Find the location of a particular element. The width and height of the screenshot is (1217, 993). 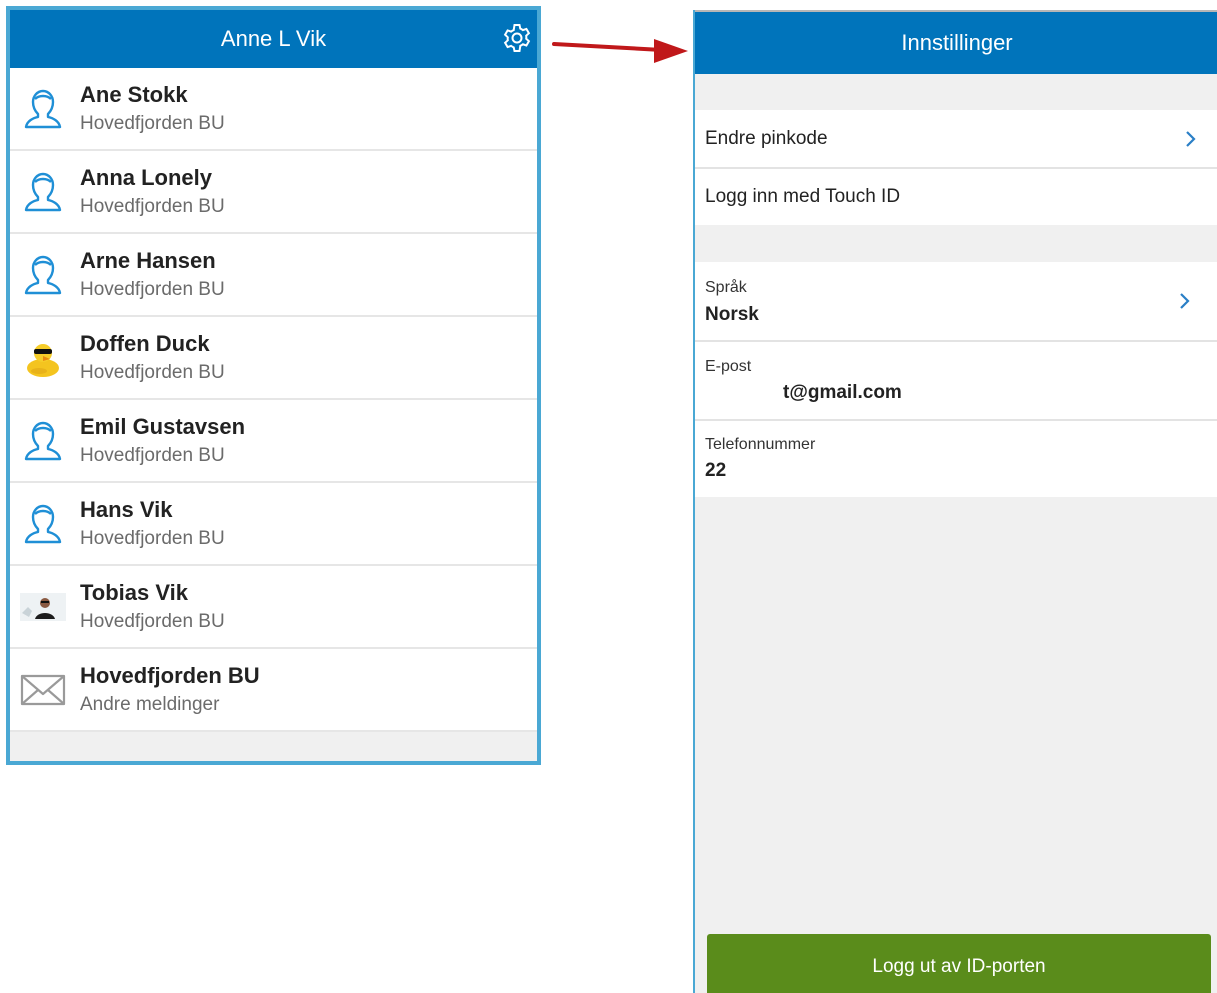

arrow-right-icon is located at coordinates (620, 51).